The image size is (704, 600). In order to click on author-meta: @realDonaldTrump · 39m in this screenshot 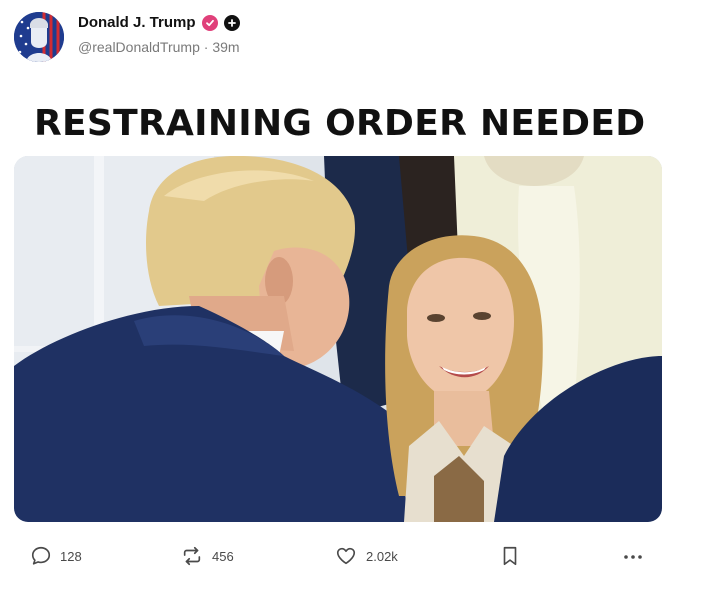, I will do `click(159, 47)`.